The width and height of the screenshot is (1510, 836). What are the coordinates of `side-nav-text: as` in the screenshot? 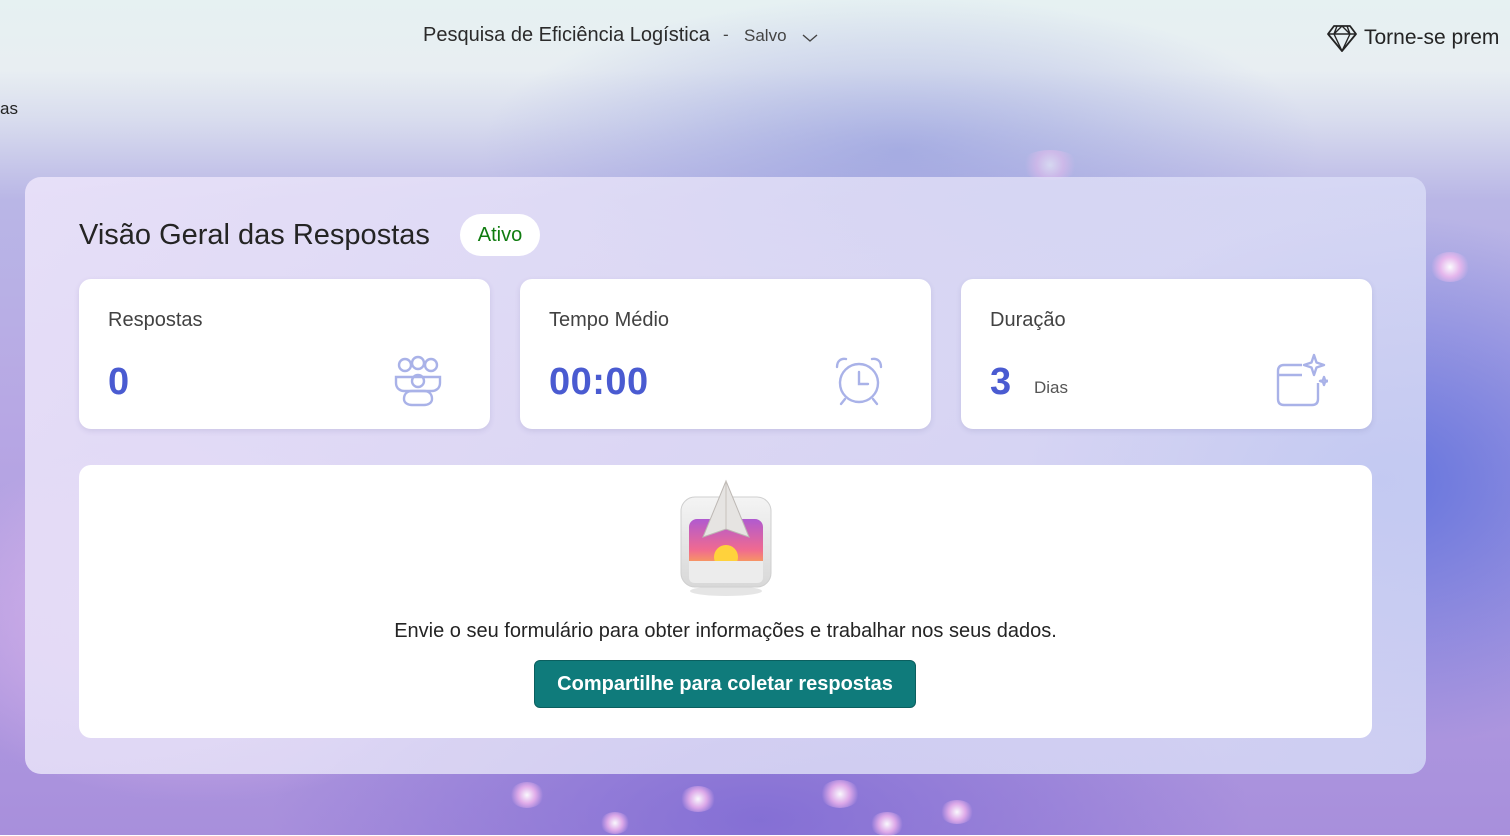 It's located at (9, 109).